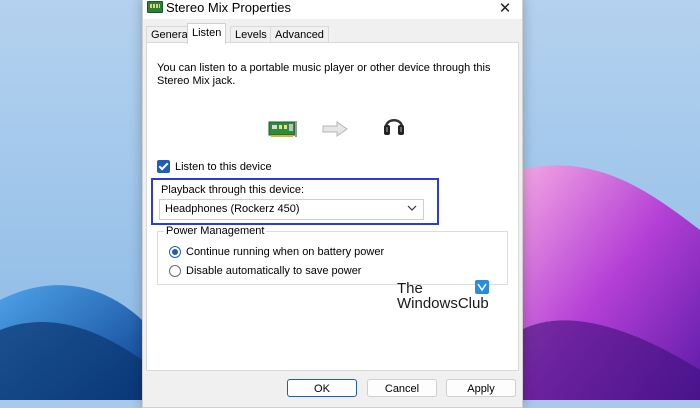 The height and width of the screenshot is (408, 700). What do you see at coordinates (175, 271) in the screenshot?
I see `radio-disable-auto` at bounding box center [175, 271].